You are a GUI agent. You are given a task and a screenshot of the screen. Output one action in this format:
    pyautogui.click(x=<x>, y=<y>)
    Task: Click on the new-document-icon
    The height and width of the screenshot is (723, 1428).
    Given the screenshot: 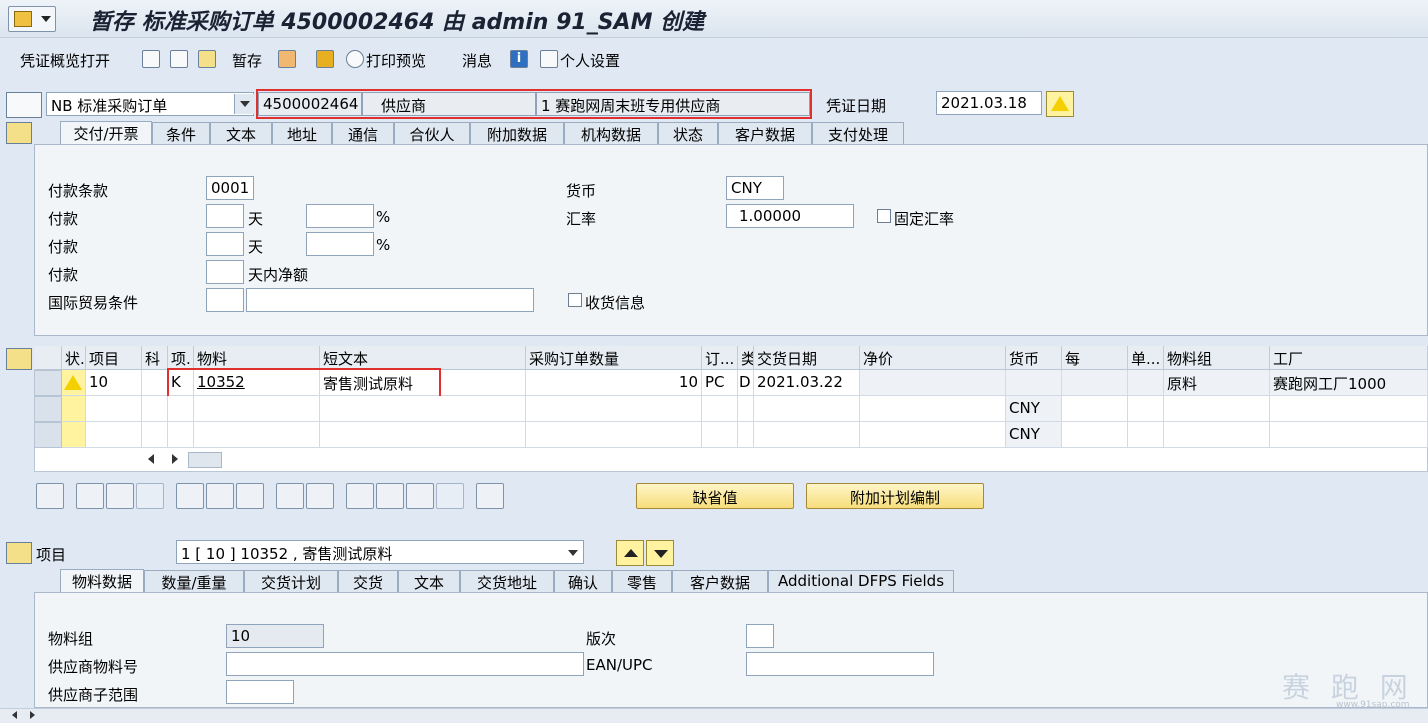 What is the action you would take?
    pyautogui.click(x=151, y=59)
    